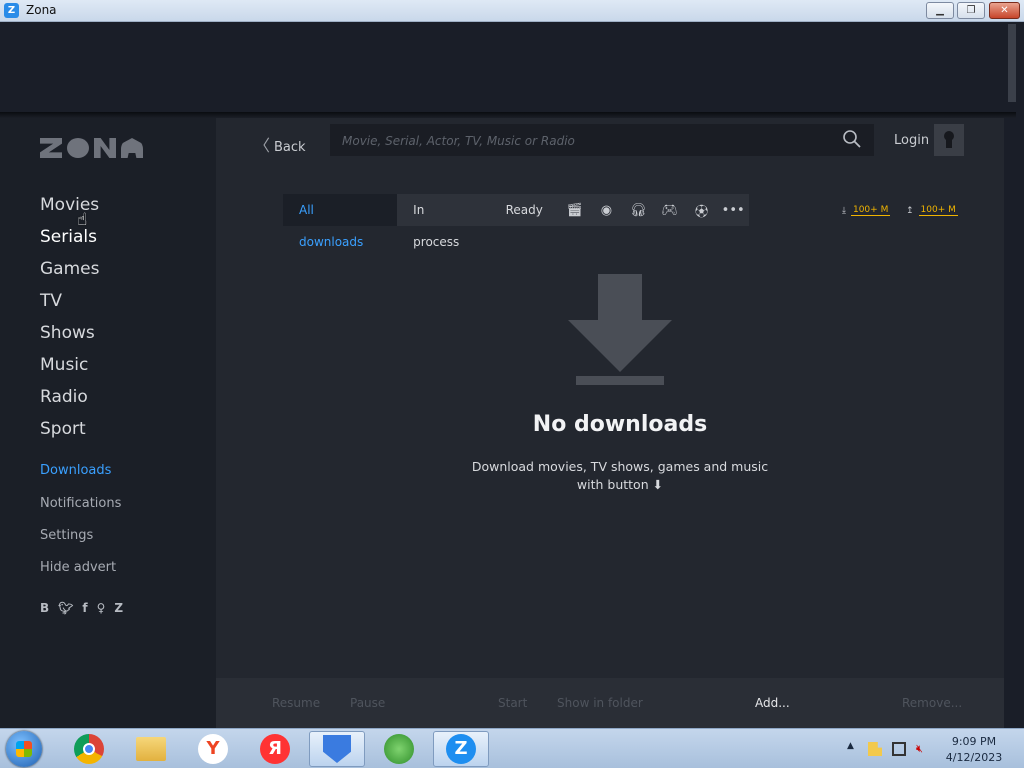  What do you see at coordinates (852, 139) in the screenshot?
I see `search-icon` at bounding box center [852, 139].